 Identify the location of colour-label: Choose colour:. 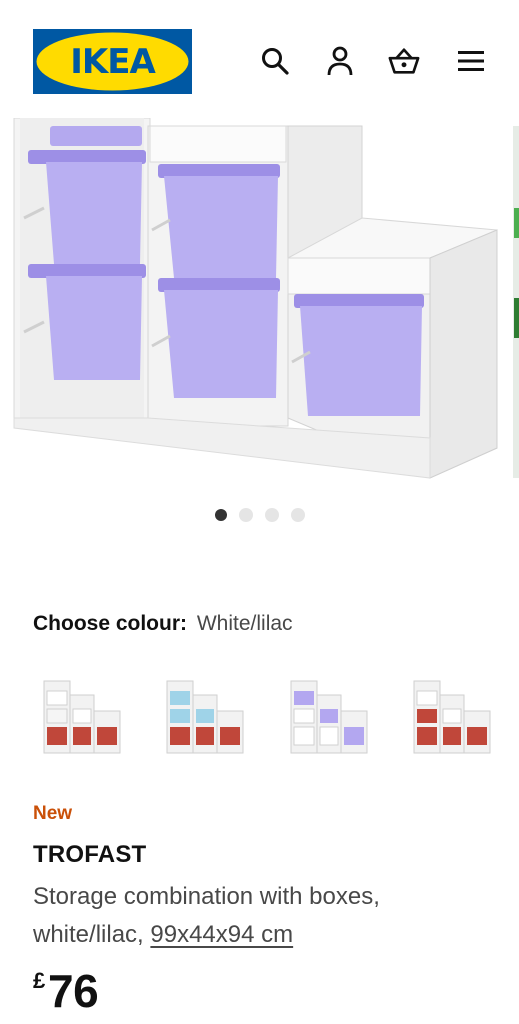
(110, 623).